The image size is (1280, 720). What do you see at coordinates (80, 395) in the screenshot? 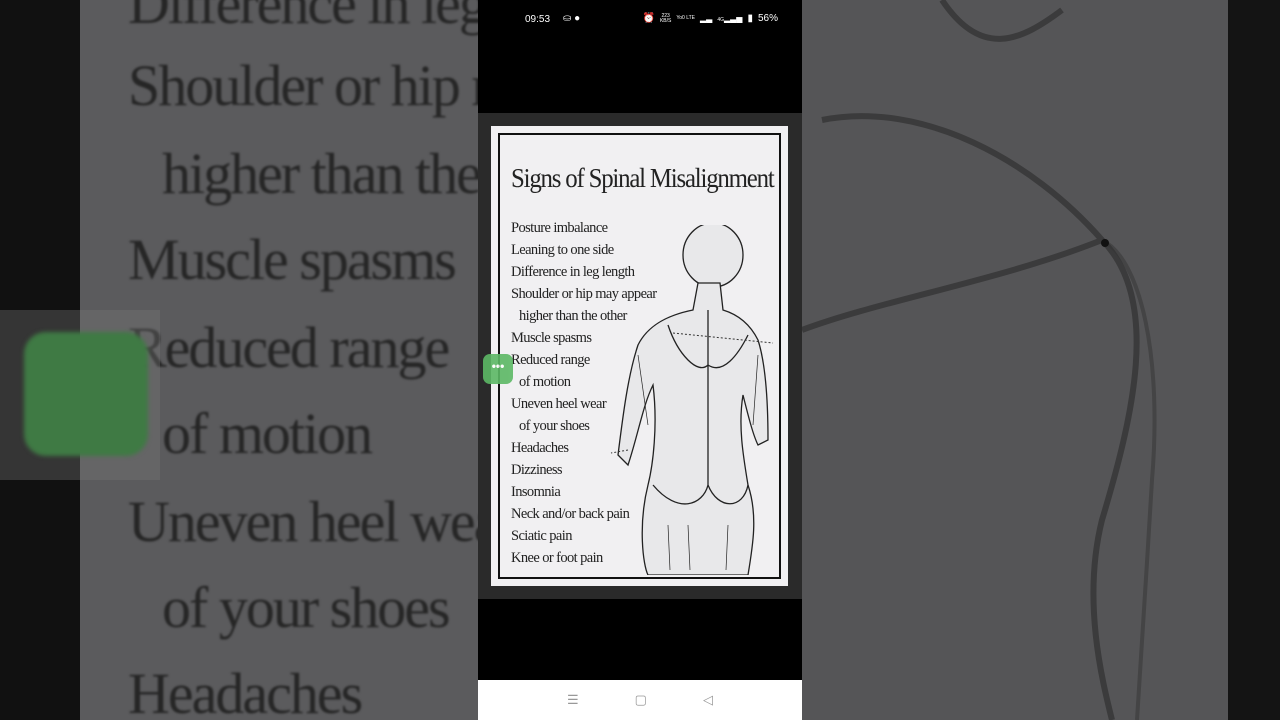
I see `blurred-floating-button` at bounding box center [80, 395].